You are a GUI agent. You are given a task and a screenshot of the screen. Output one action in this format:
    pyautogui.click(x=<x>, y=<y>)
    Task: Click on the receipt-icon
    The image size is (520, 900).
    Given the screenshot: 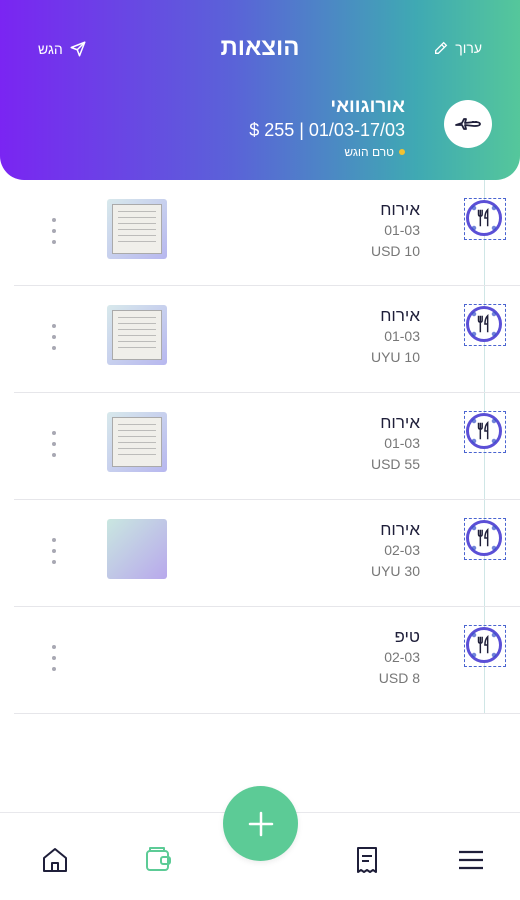 What is the action you would take?
    pyautogui.click(x=367, y=860)
    